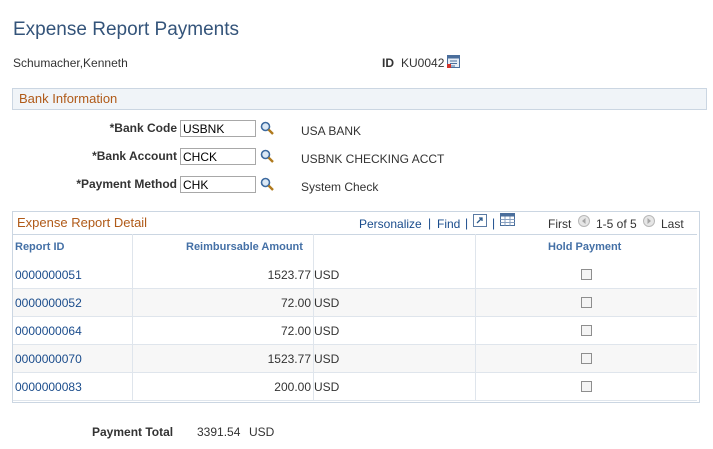  I want to click on payment-total-currency: USD, so click(262, 432).